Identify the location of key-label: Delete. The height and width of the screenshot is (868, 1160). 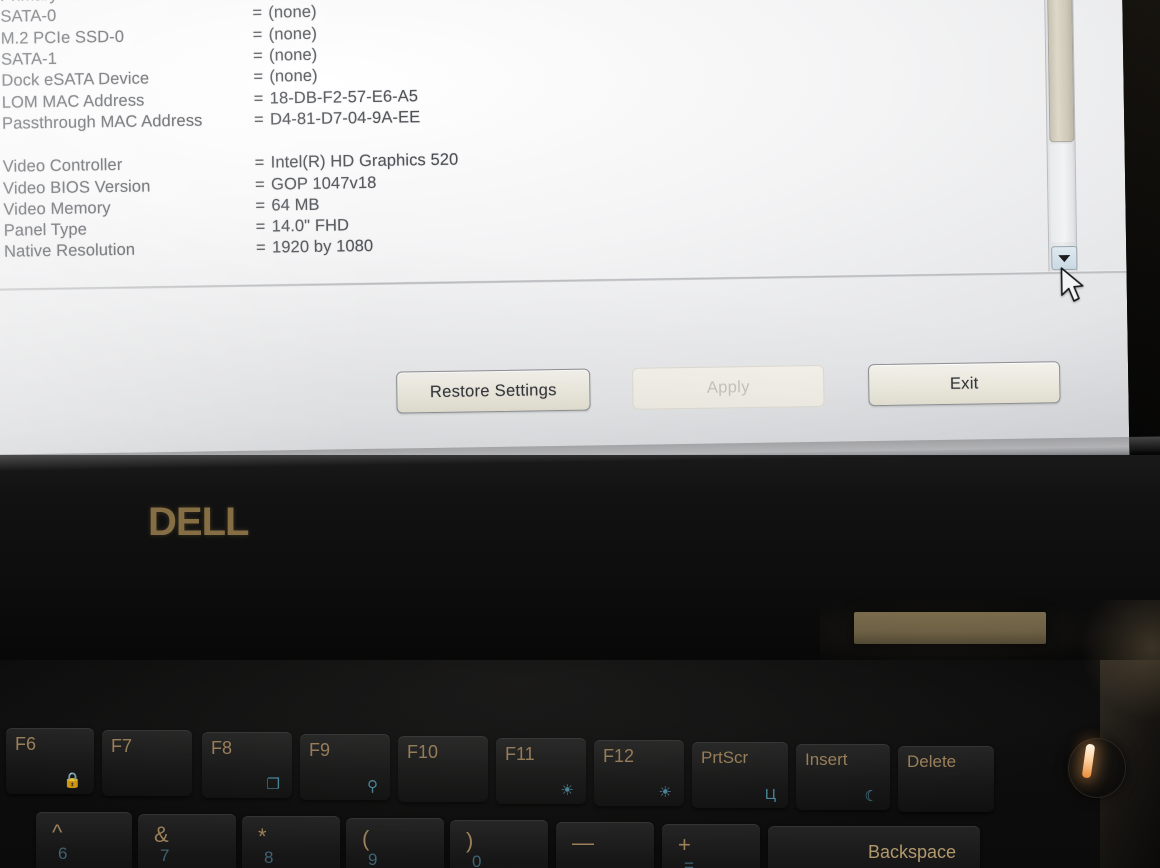
(932, 761).